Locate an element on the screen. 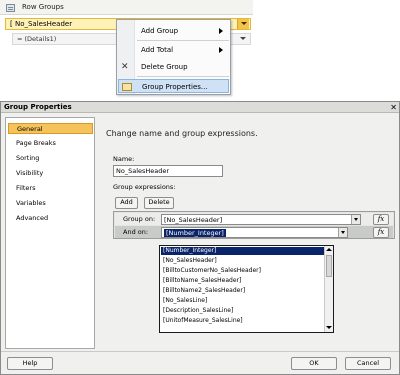  nav-item-sorting: Sorting is located at coordinates (50, 158).